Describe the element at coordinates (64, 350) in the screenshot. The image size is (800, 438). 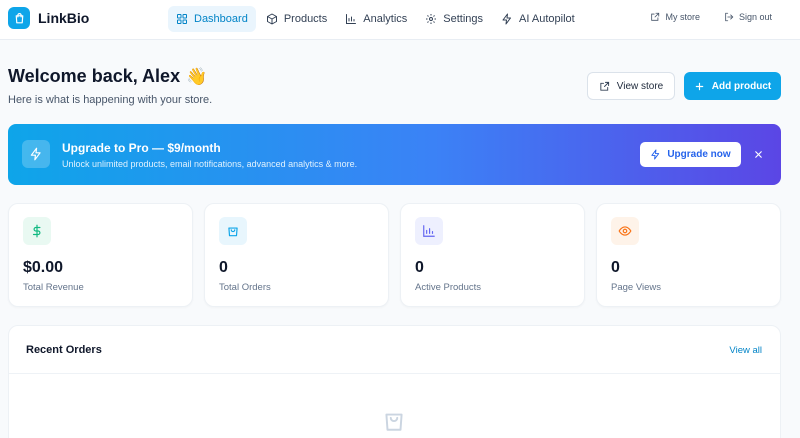
I see `recent-orders-title: Recent Orders` at that location.